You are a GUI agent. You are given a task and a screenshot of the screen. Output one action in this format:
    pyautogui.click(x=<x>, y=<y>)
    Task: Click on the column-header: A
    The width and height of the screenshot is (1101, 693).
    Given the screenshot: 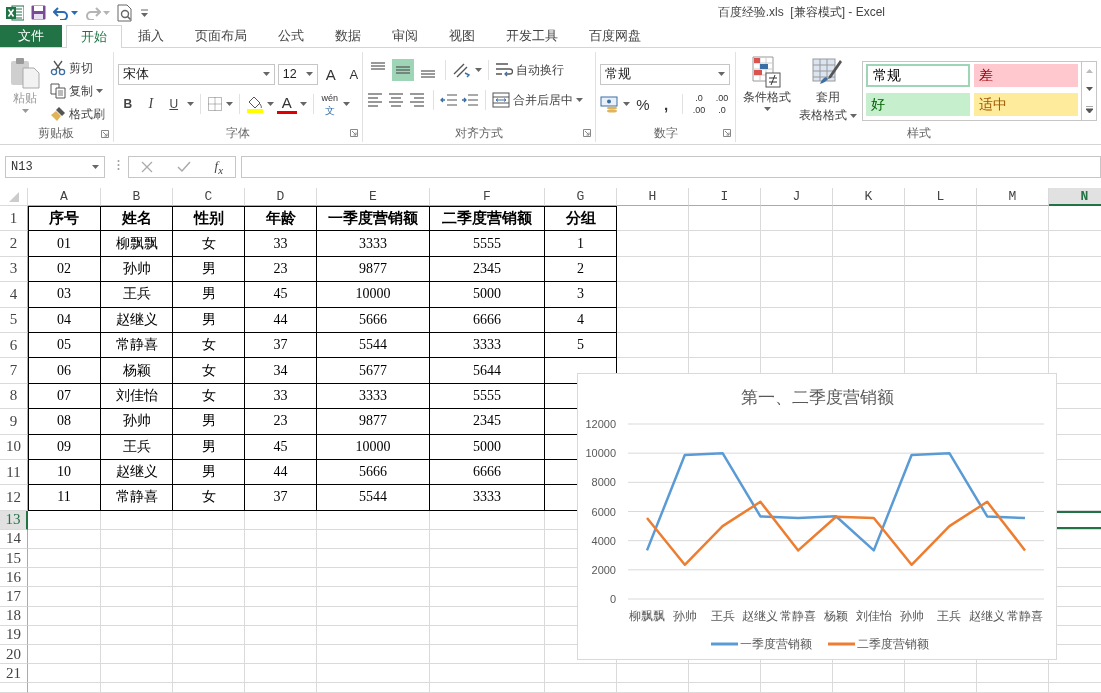 What is the action you would take?
    pyautogui.click(x=64, y=197)
    